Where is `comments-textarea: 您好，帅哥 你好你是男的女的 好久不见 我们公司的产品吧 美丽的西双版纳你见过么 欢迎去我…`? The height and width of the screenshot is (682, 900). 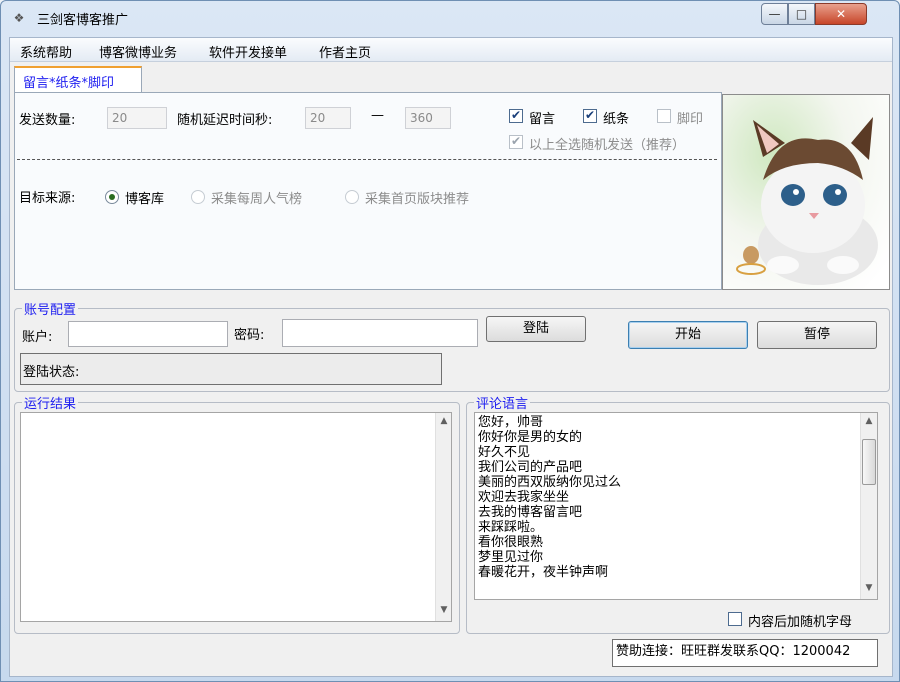
comments-textarea: 您好，帅哥 你好你是男的女的 好久不见 我们公司的产品吧 美丽的西双版纳你见过么 欢迎去我… is located at coordinates (676, 506).